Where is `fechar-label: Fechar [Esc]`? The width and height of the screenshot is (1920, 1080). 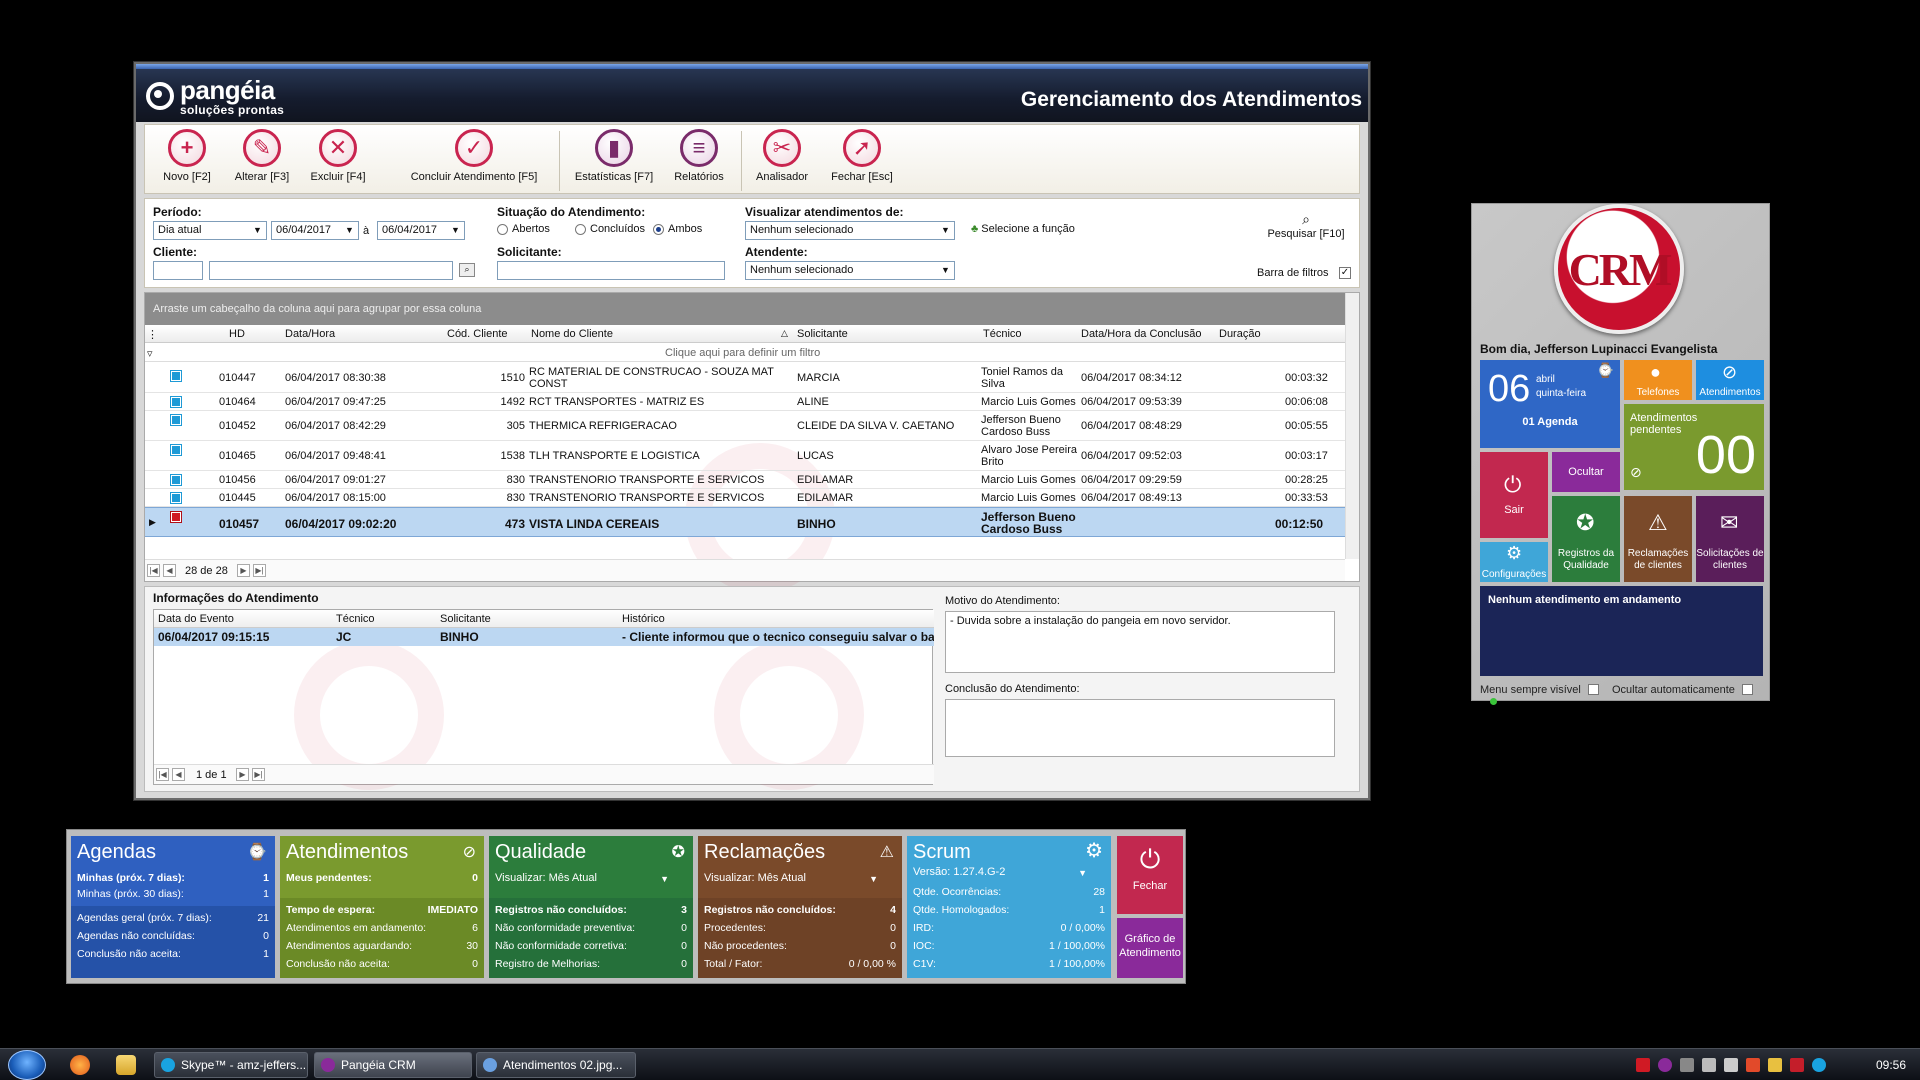 fechar-label: Fechar [Esc] is located at coordinates (862, 177).